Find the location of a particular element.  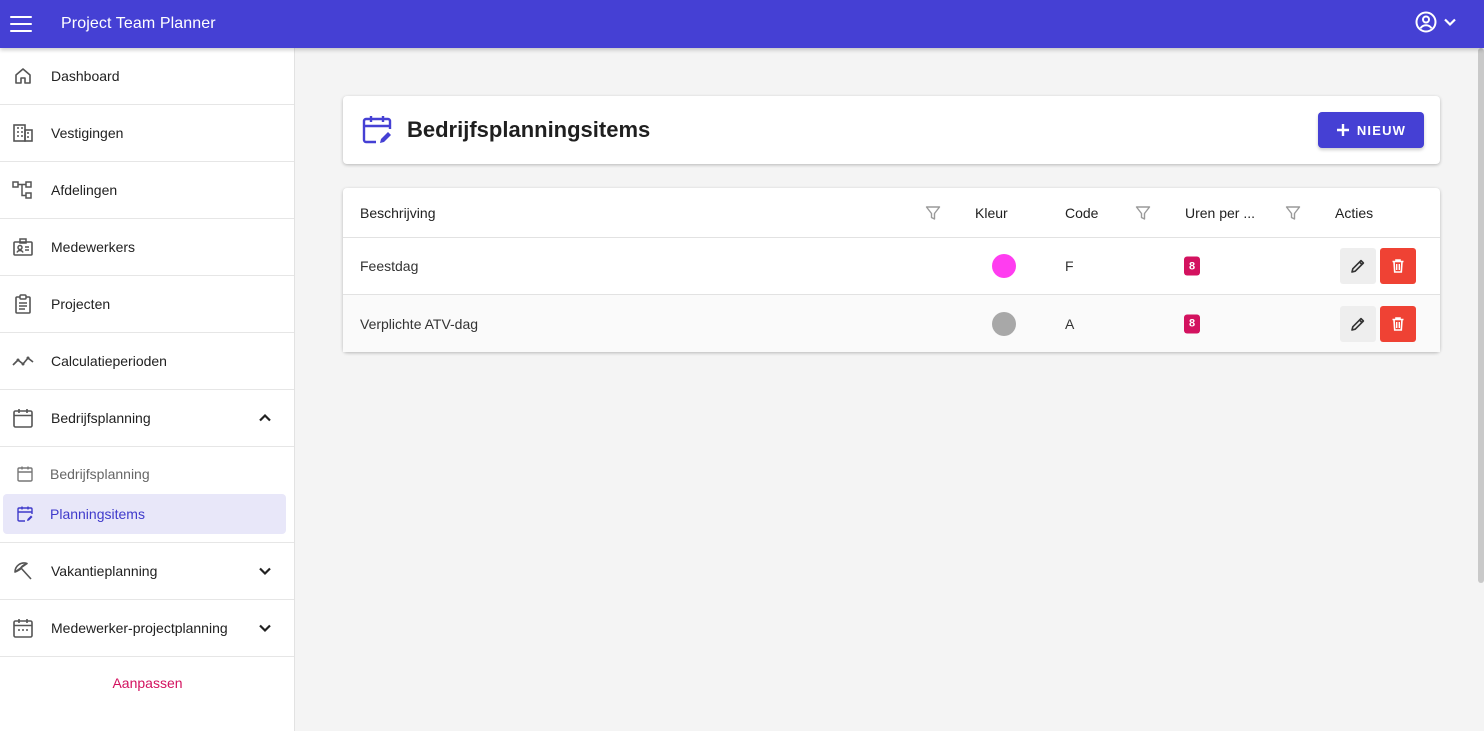

page-scrollbar is located at coordinates (1481, 315).